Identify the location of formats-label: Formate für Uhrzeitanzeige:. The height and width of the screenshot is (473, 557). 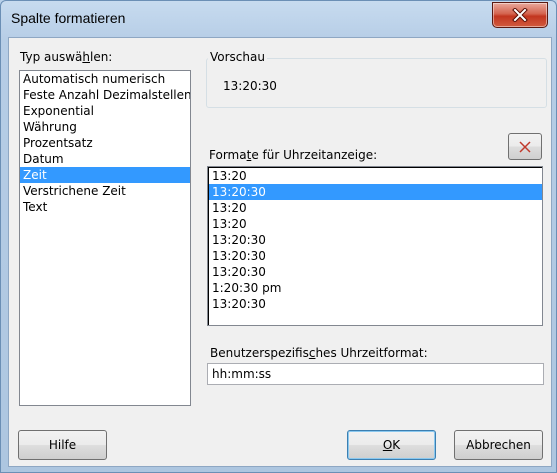
(293, 155).